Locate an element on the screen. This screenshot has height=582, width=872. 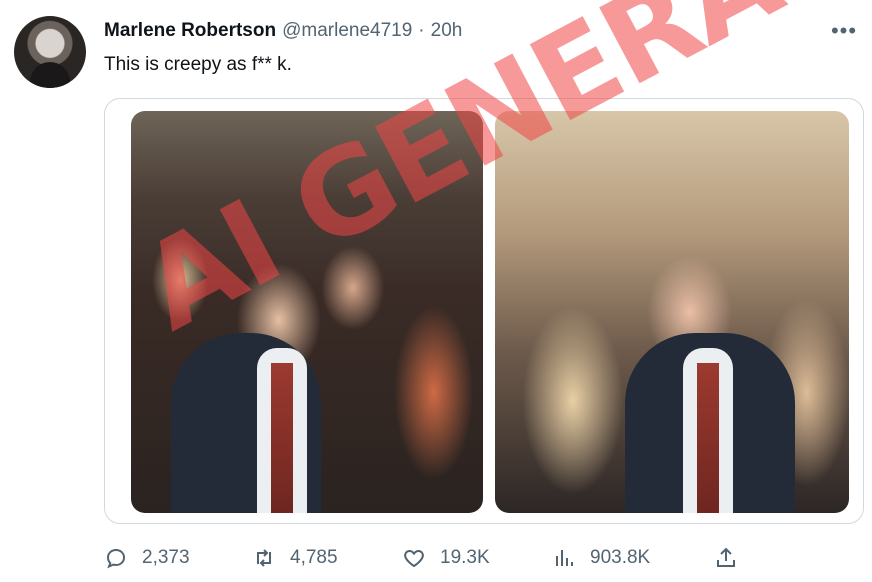
avatar-figure is located at coordinates (50, 75).